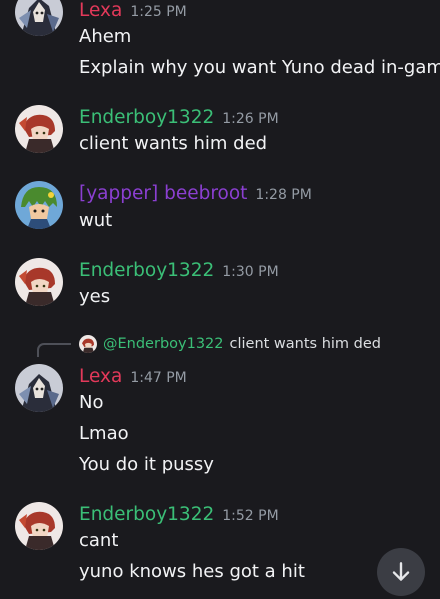 The width and height of the screenshot is (440, 599). I want to click on arrow-down-icon, so click(401, 571).